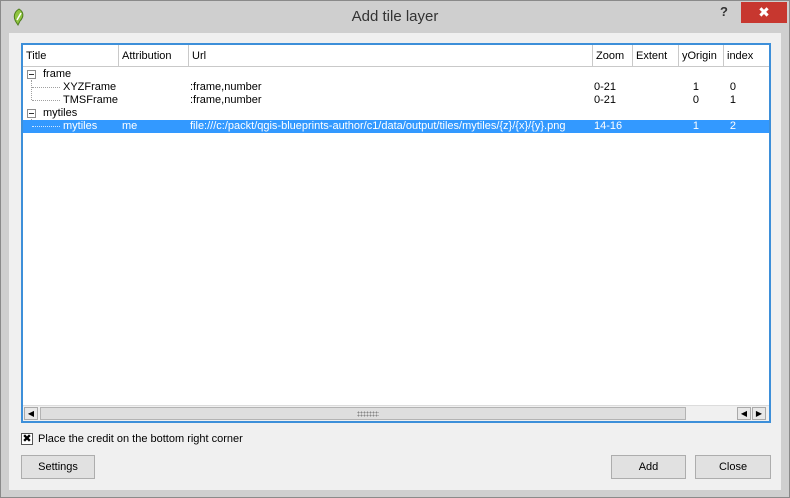  I want to click on row-title: XYZFrame, so click(90, 87).